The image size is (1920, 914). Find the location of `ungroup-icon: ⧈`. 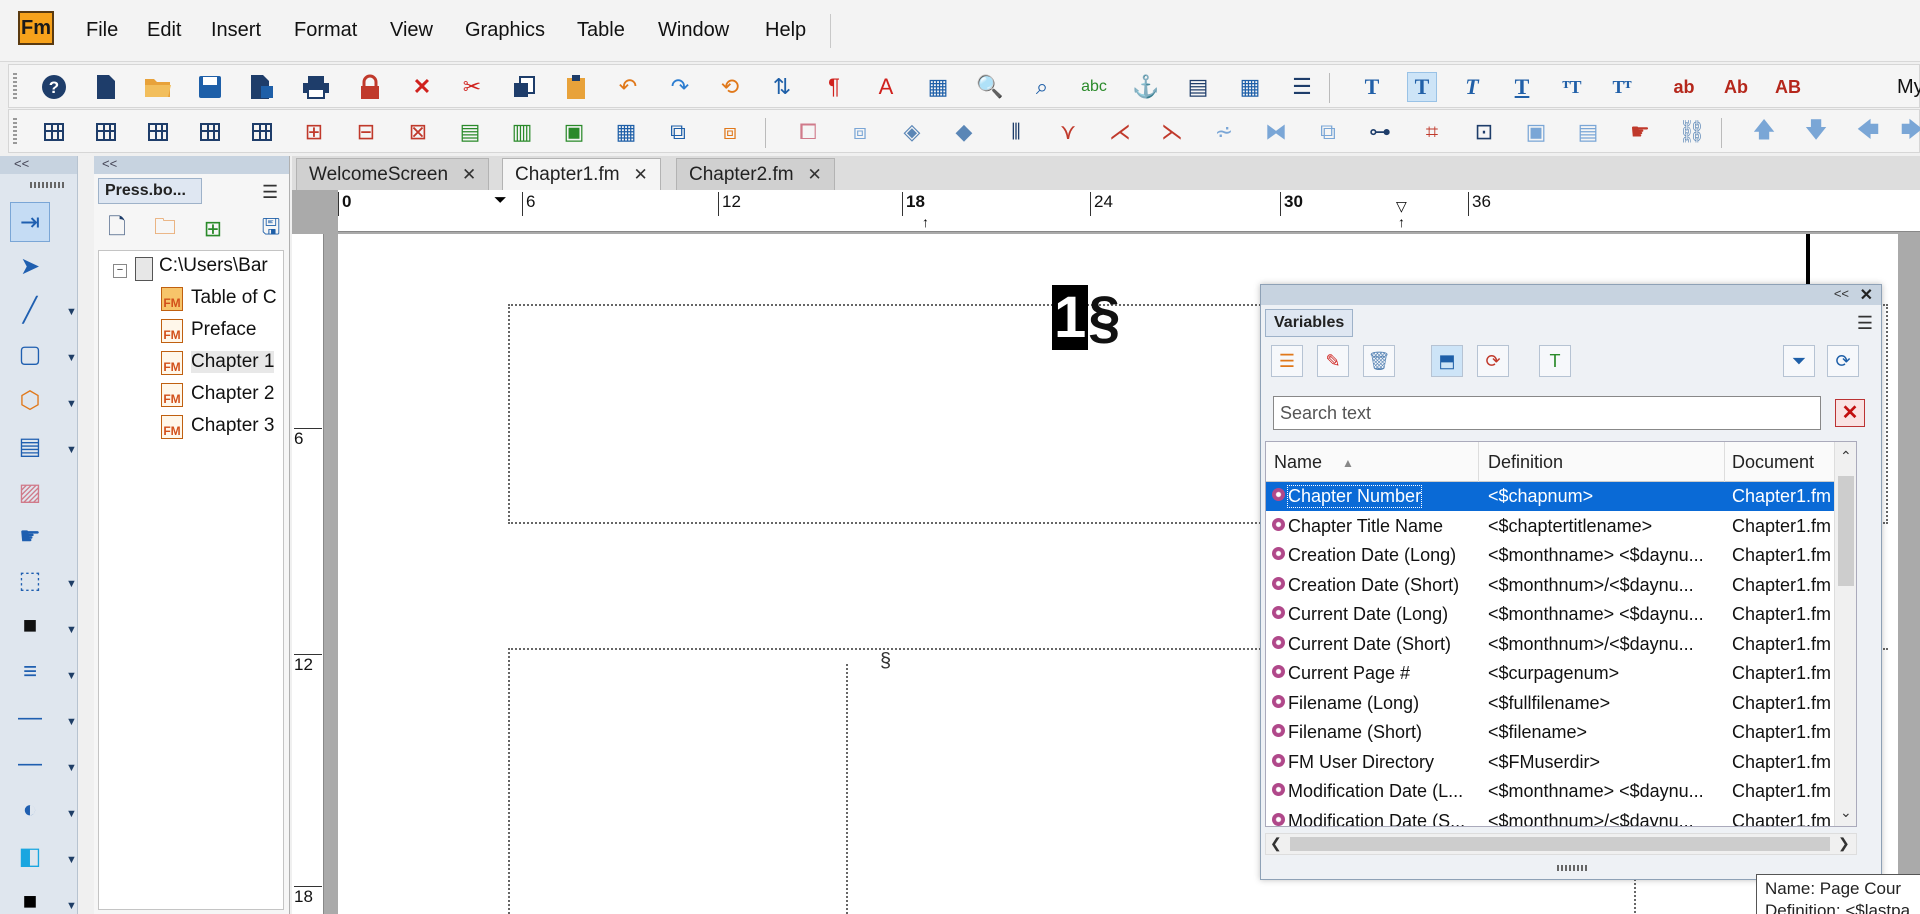

ungroup-icon: ⧈ is located at coordinates (860, 132).